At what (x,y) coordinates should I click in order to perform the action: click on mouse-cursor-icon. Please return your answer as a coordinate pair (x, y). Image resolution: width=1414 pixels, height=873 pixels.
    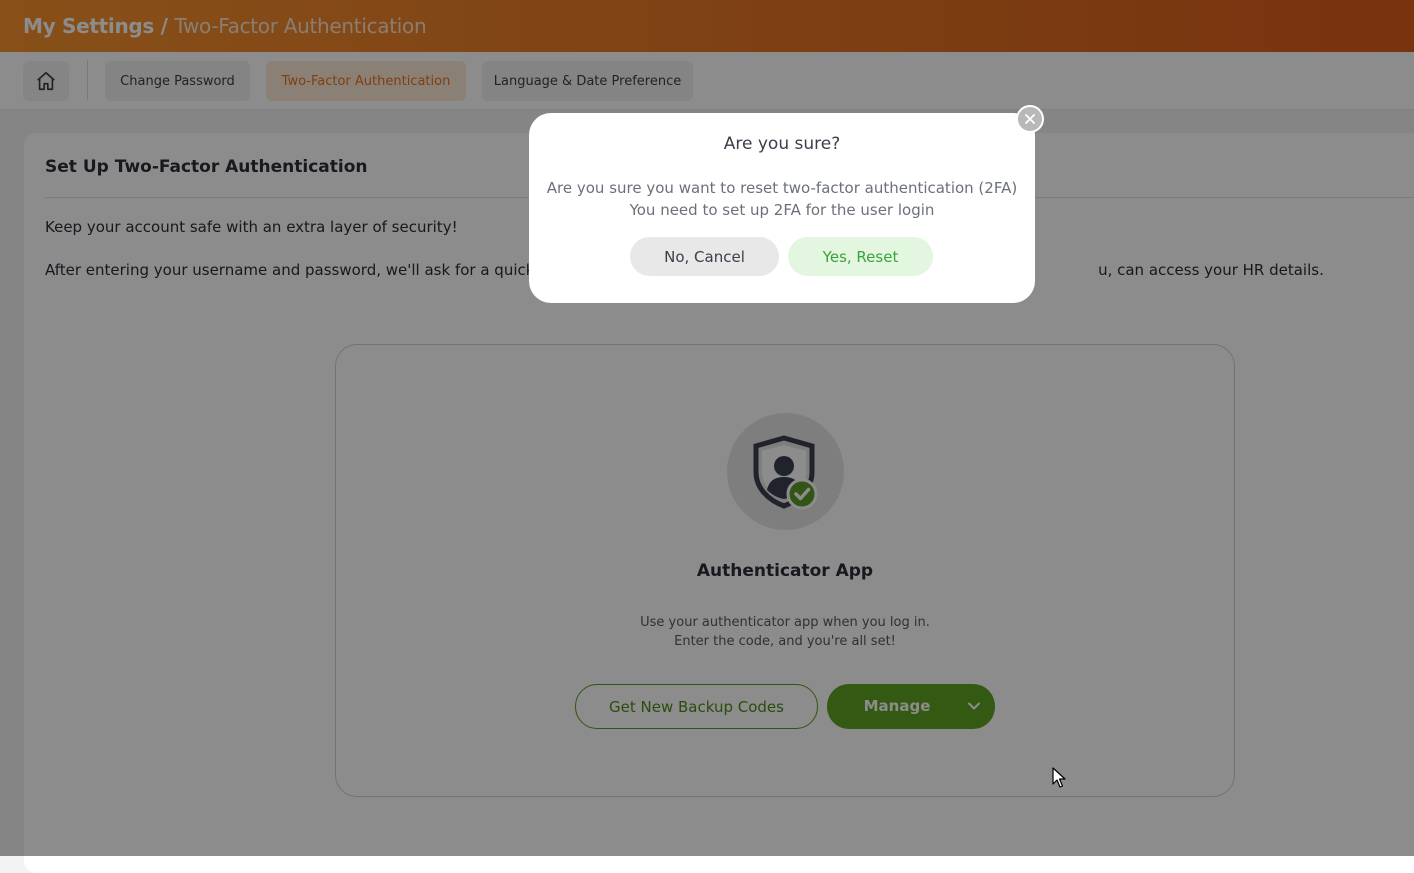
    Looking at the image, I should click on (1059, 777).